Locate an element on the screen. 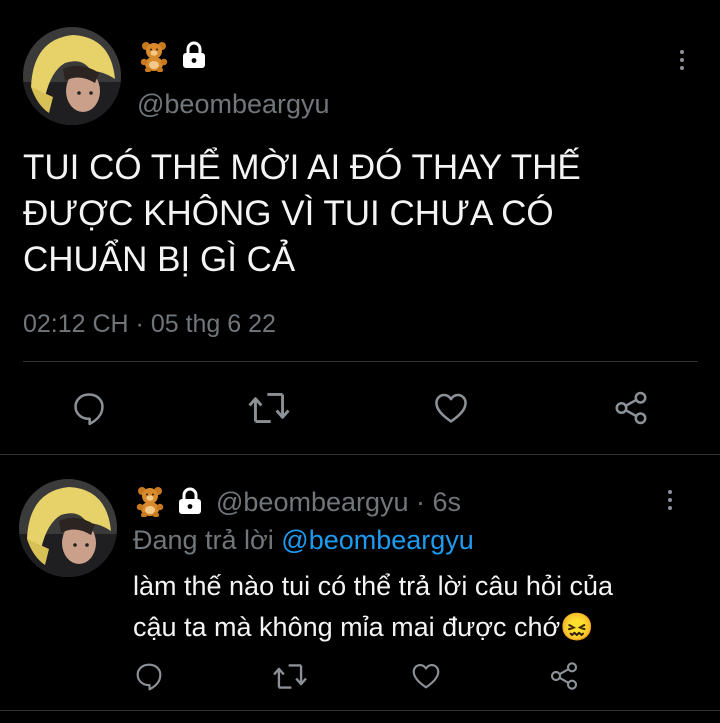 The height and width of the screenshot is (723, 720). replying-to: Đang trả lời @beombeargyu is located at coordinates (303, 540).